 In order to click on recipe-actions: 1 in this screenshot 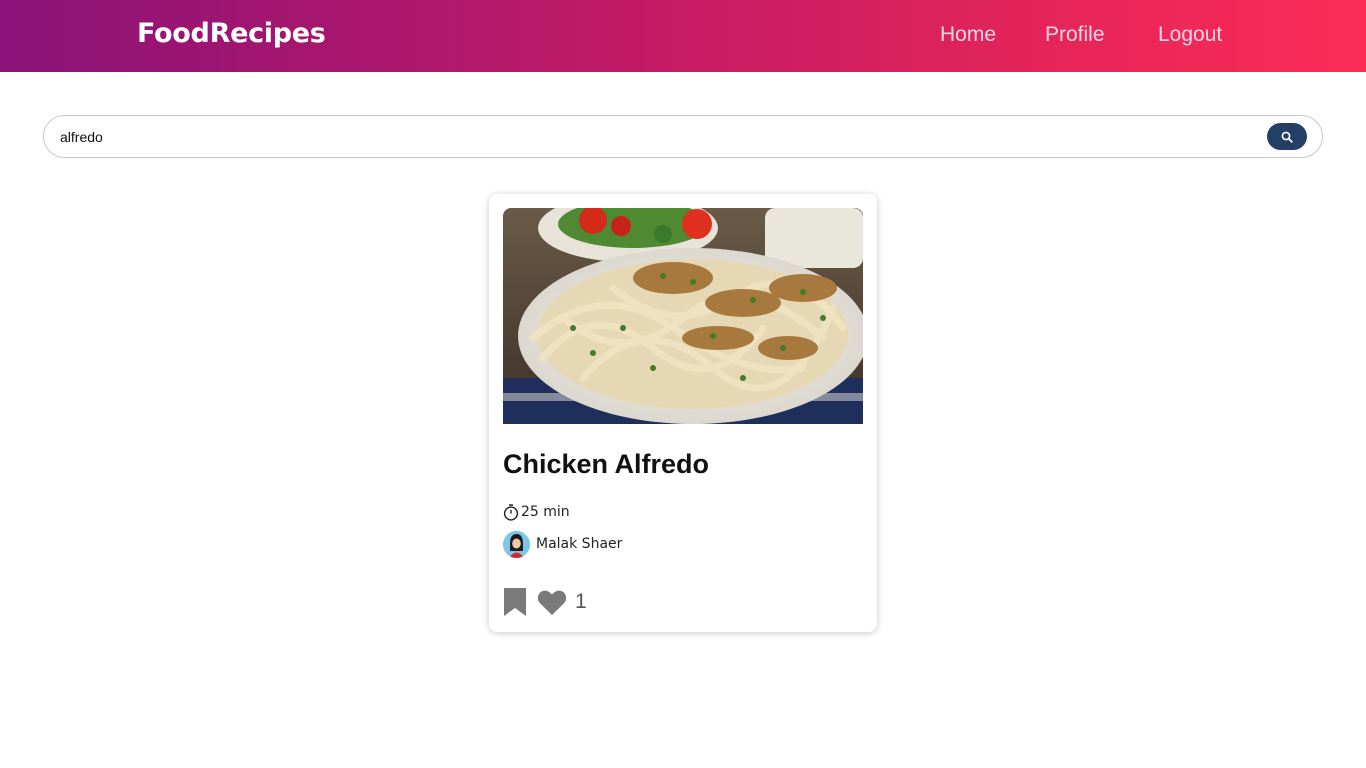, I will do `click(545, 602)`.